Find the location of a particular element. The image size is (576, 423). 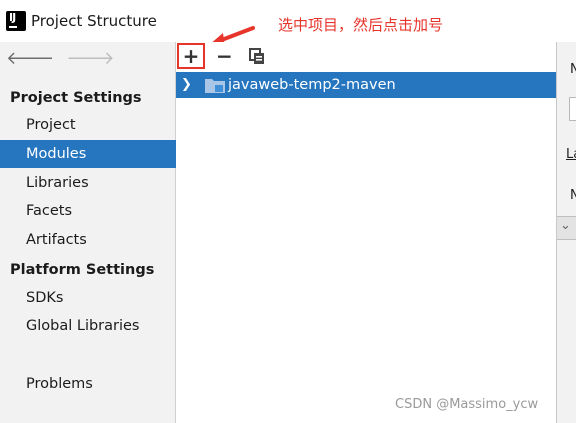

name-field is located at coordinates (572, 109).